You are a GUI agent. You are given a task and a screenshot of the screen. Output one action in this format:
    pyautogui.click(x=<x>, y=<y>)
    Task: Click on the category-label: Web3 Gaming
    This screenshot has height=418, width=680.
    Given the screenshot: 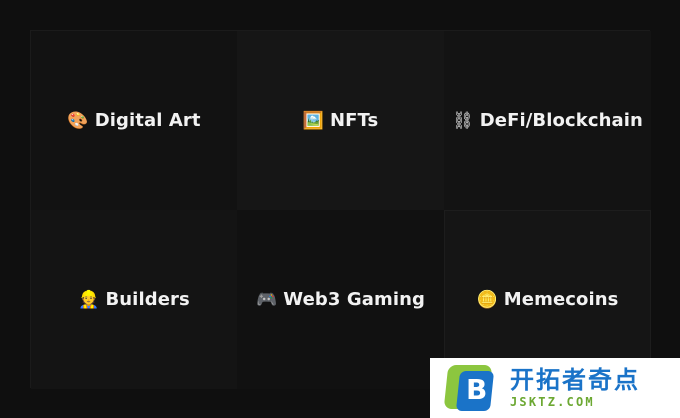 What is the action you would take?
    pyautogui.click(x=354, y=299)
    